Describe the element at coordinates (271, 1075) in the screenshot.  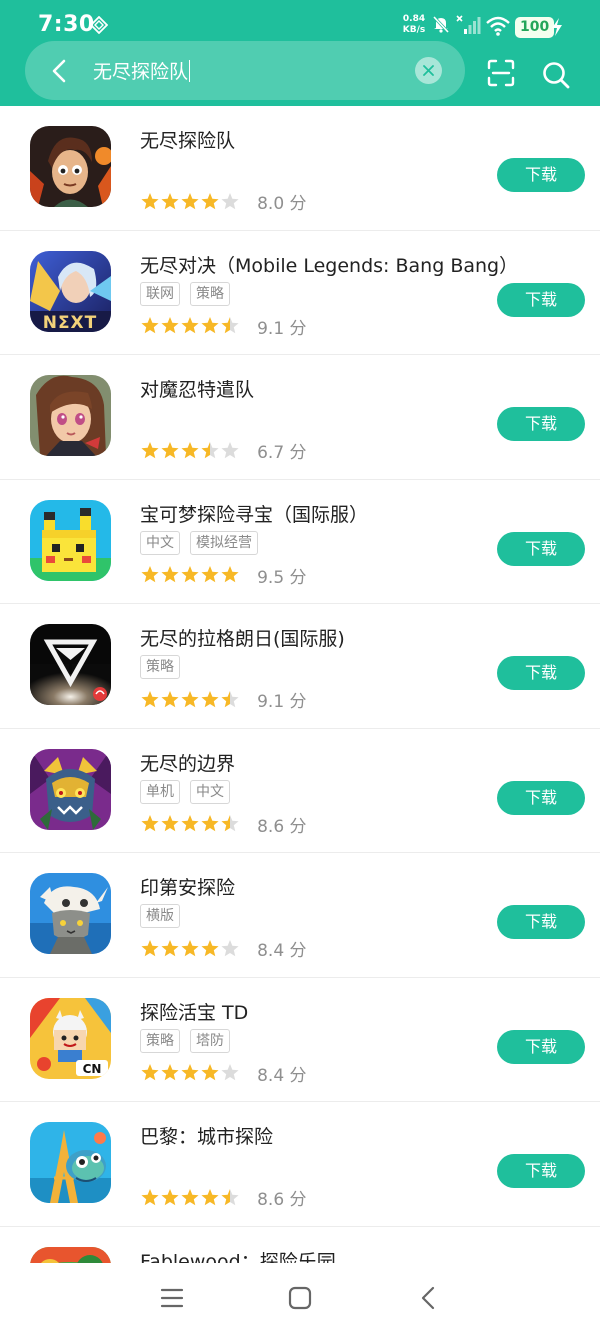
I see `score-value: 8.4` at that location.